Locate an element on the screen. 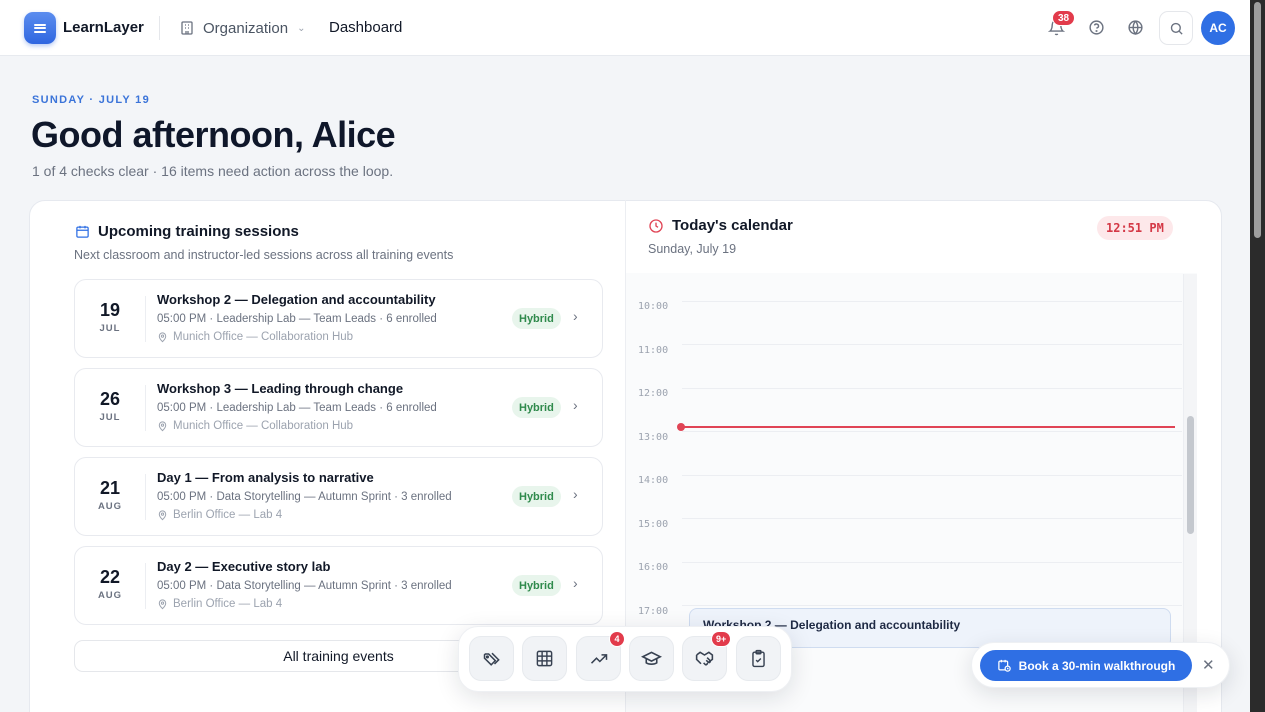 Image resolution: width=1265 pixels, height=712 pixels. dock-partners-badge: 9+ is located at coordinates (721, 639).